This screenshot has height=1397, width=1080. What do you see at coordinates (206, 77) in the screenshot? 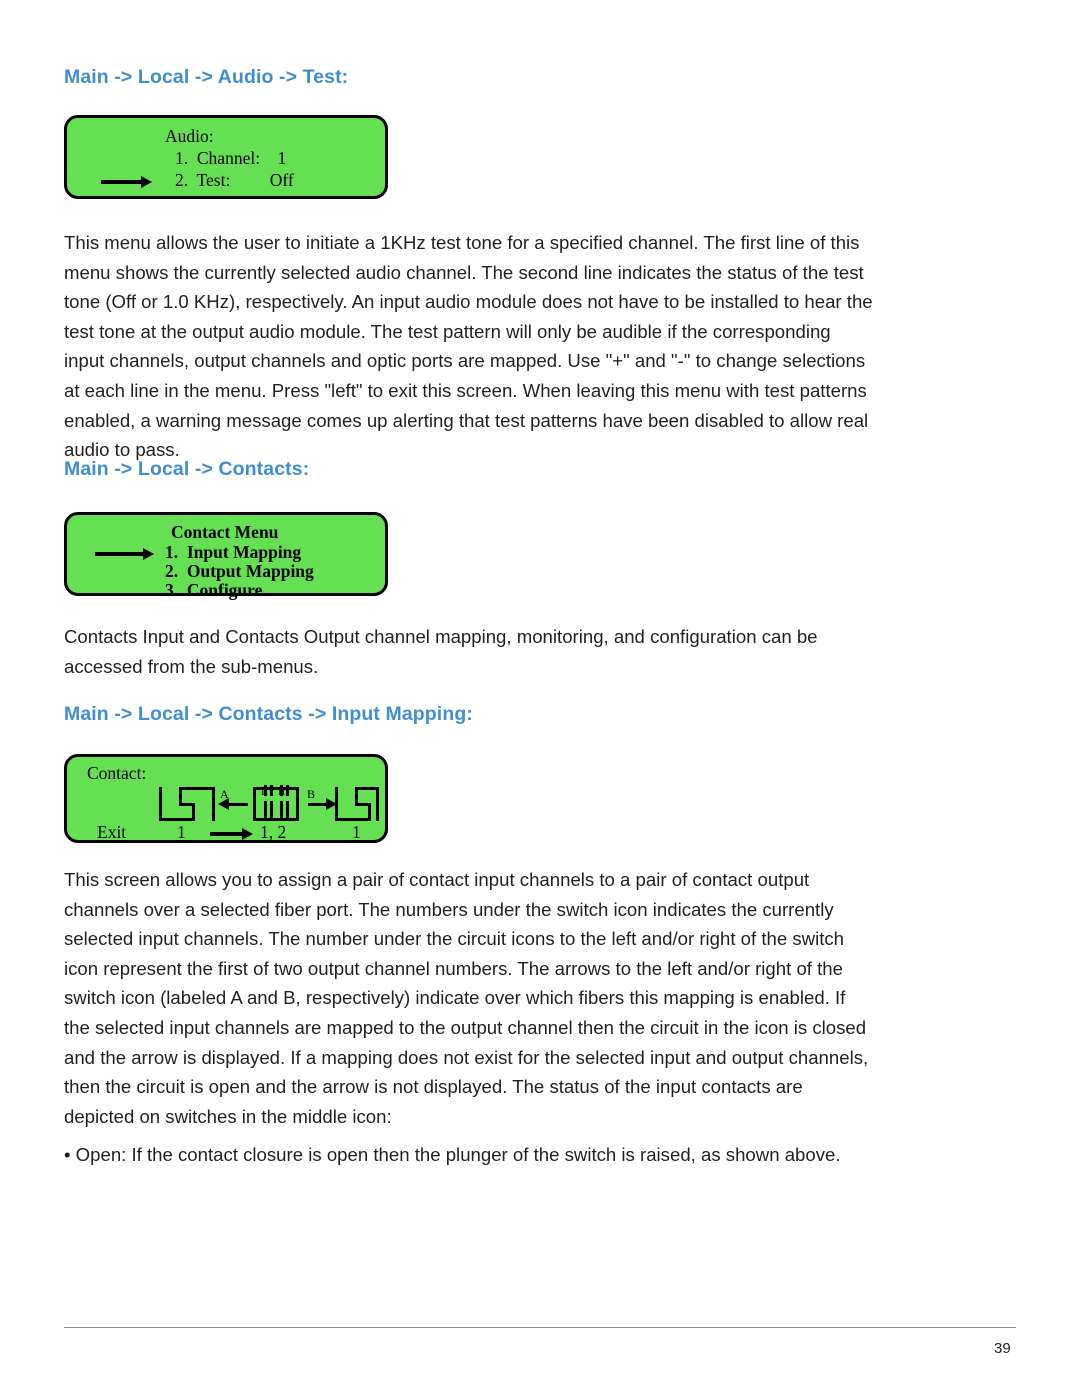
I see `section-heading-audio-test: Main -> Local -> Audio -> Test:` at bounding box center [206, 77].